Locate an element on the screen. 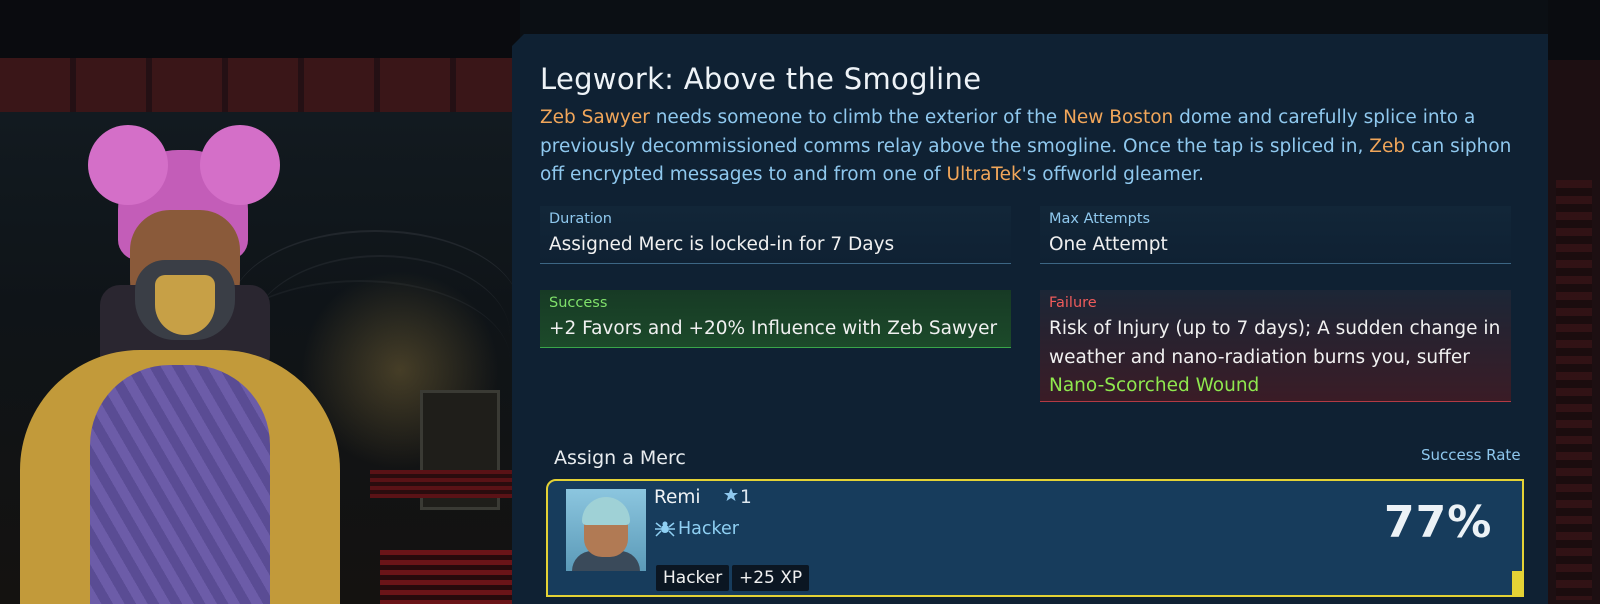 The width and height of the screenshot is (1600, 604). assign-merc-label: Assign a Merc is located at coordinates (620, 458).